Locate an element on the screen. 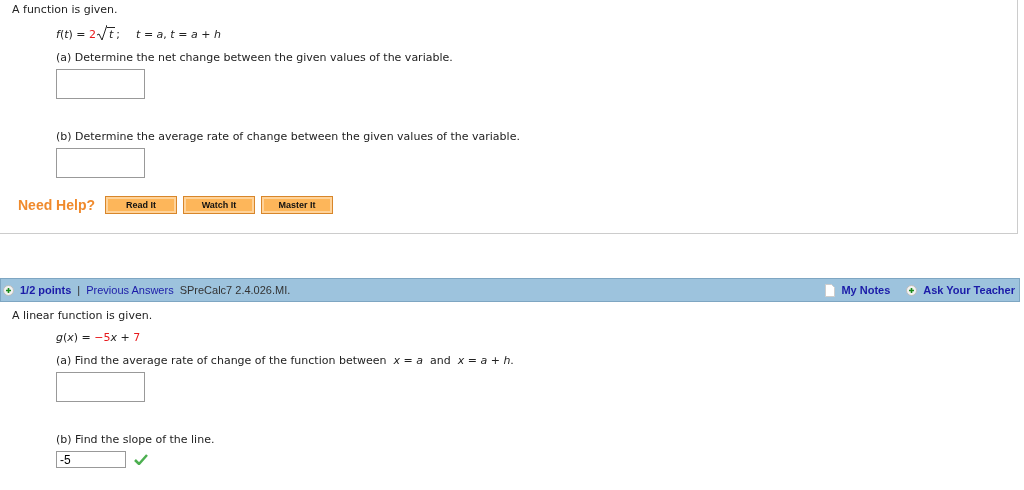  help-button: Master It is located at coordinates (297, 205).